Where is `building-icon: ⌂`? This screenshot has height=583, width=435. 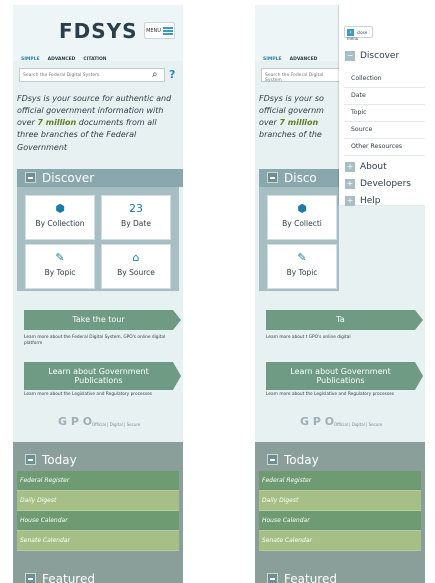 building-icon: ⌂ is located at coordinates (136, 257).